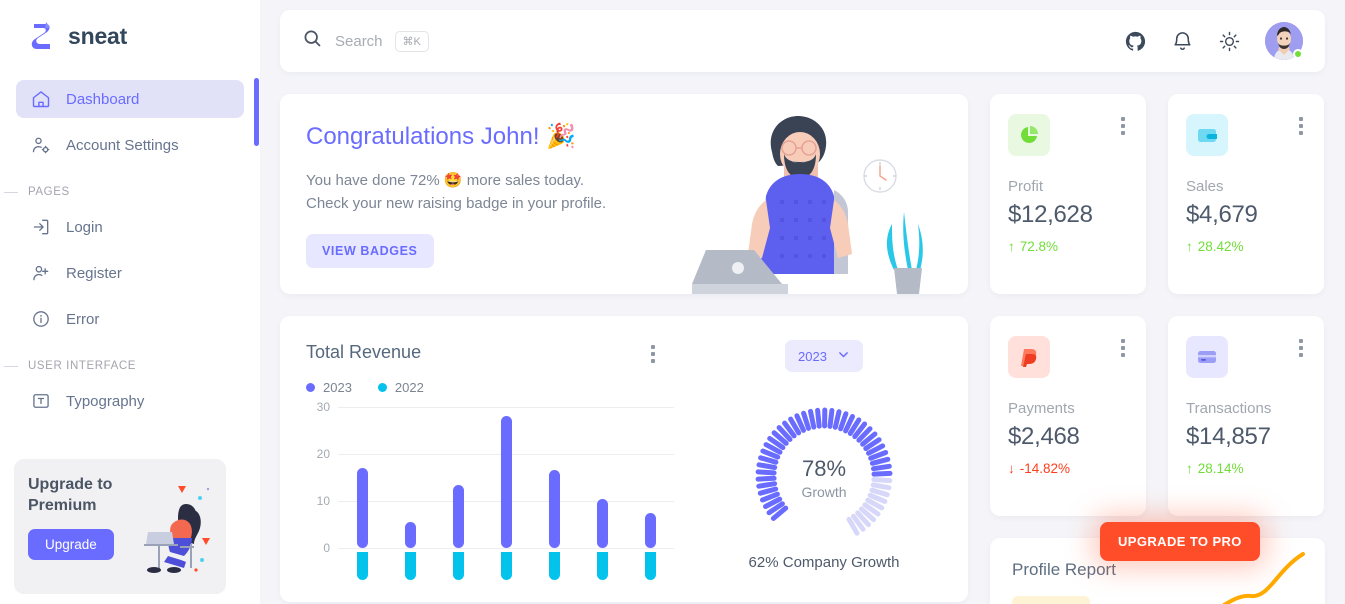 This screenshot has height=604, width=1345. What do you see at coordinates (493, 387) in the screenshot?
I see `chart-legend: 2023 2022` at bounding box center [493, 387].